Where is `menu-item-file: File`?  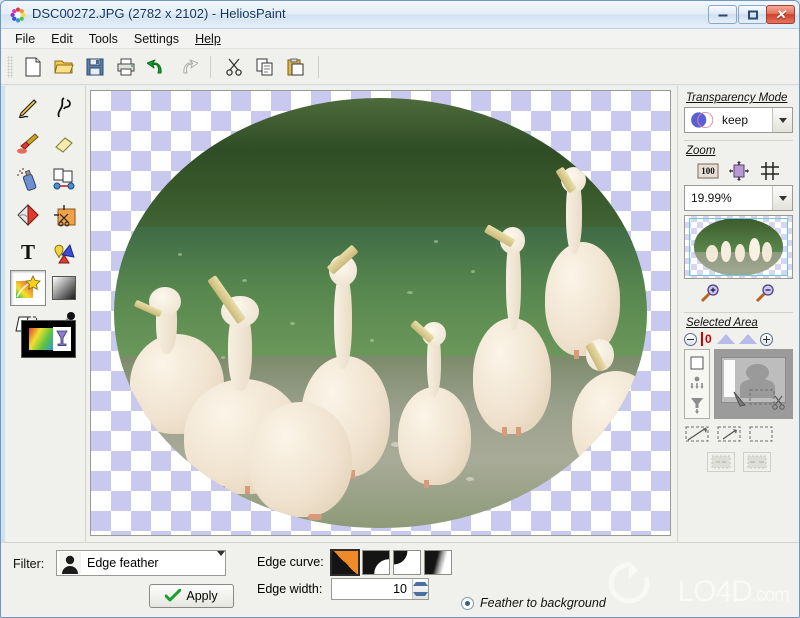
menu-item-file: File is located at coordinates (25, 39).